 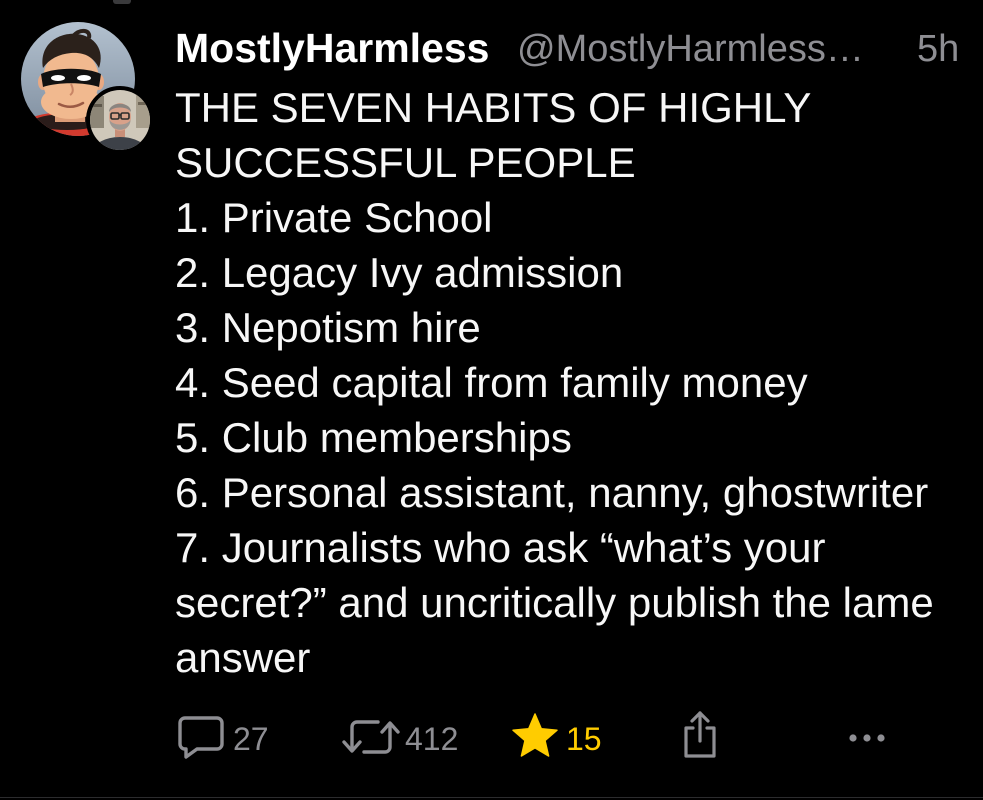 I want to click on share-button, so click(x=700, y=734).